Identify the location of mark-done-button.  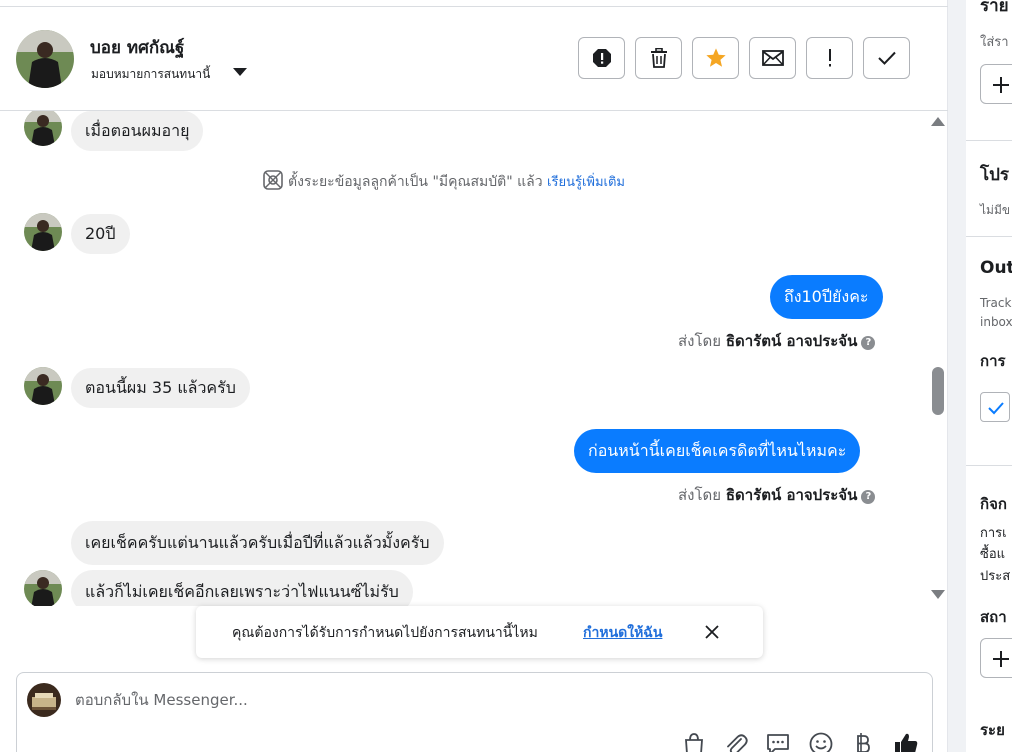
(886, 58).